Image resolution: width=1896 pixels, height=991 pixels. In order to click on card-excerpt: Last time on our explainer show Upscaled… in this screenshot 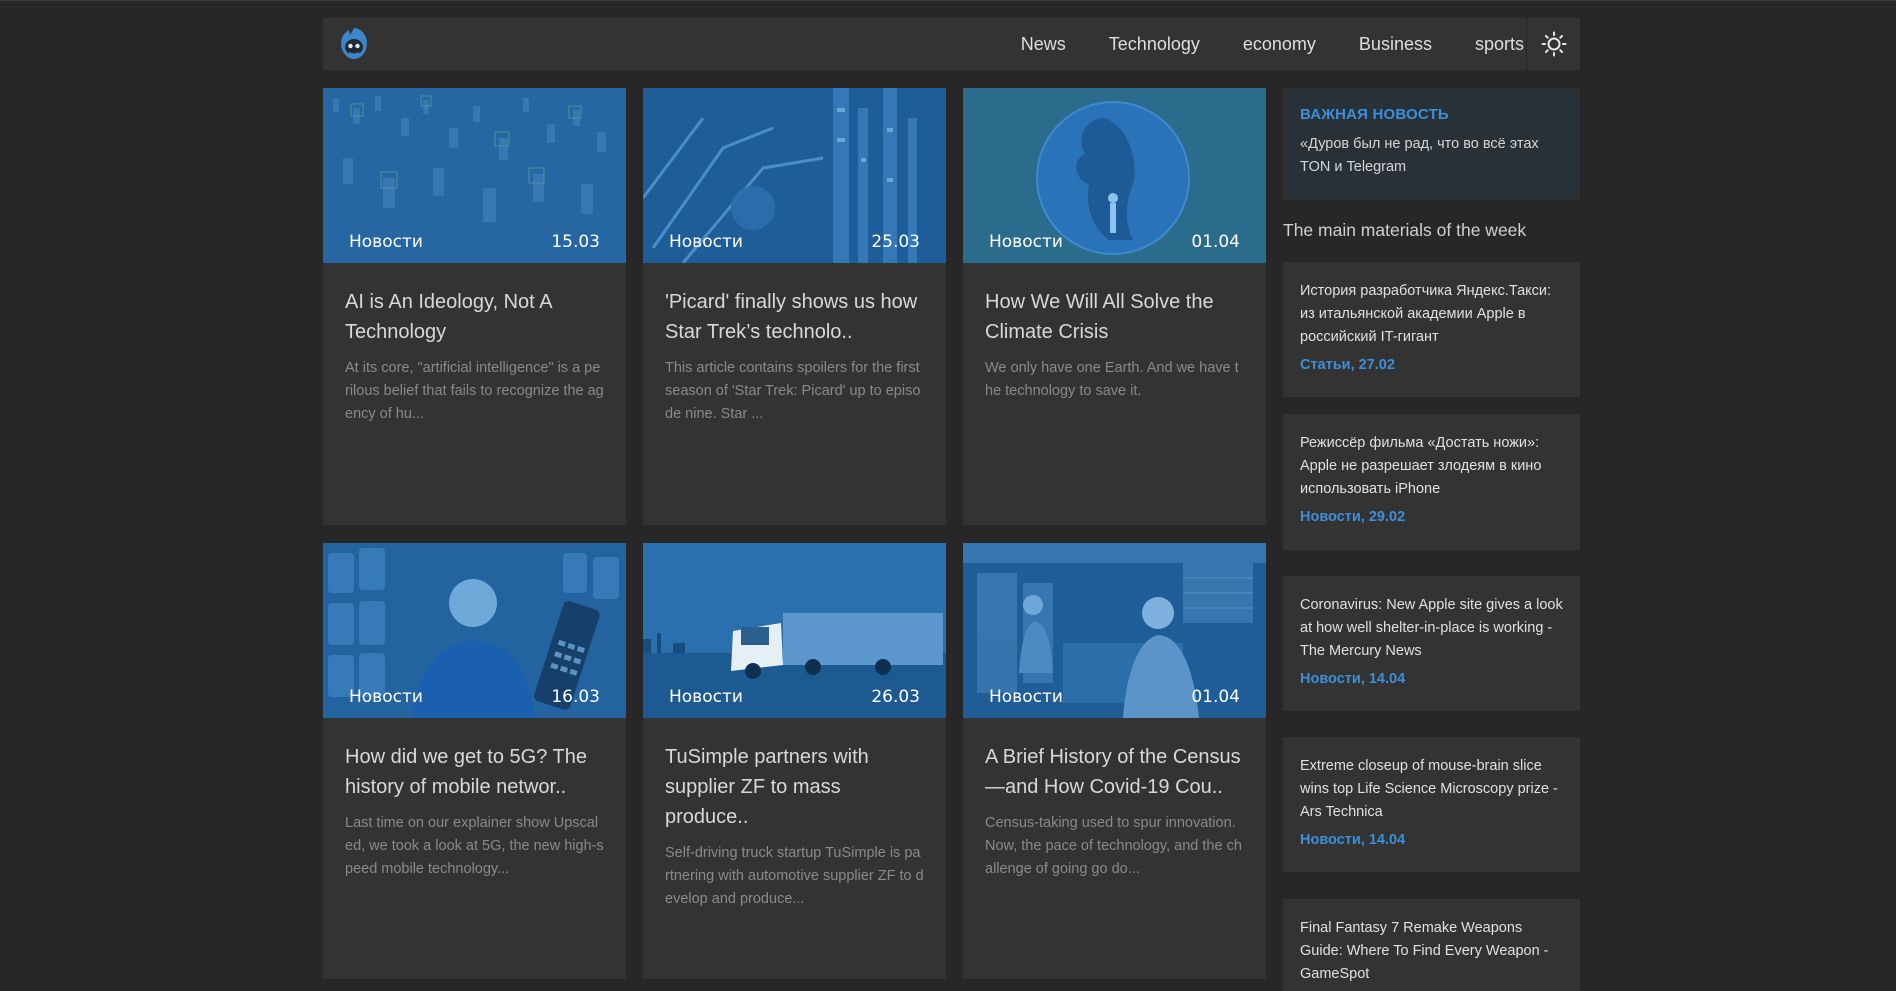, I will do `click(474, 846)`.